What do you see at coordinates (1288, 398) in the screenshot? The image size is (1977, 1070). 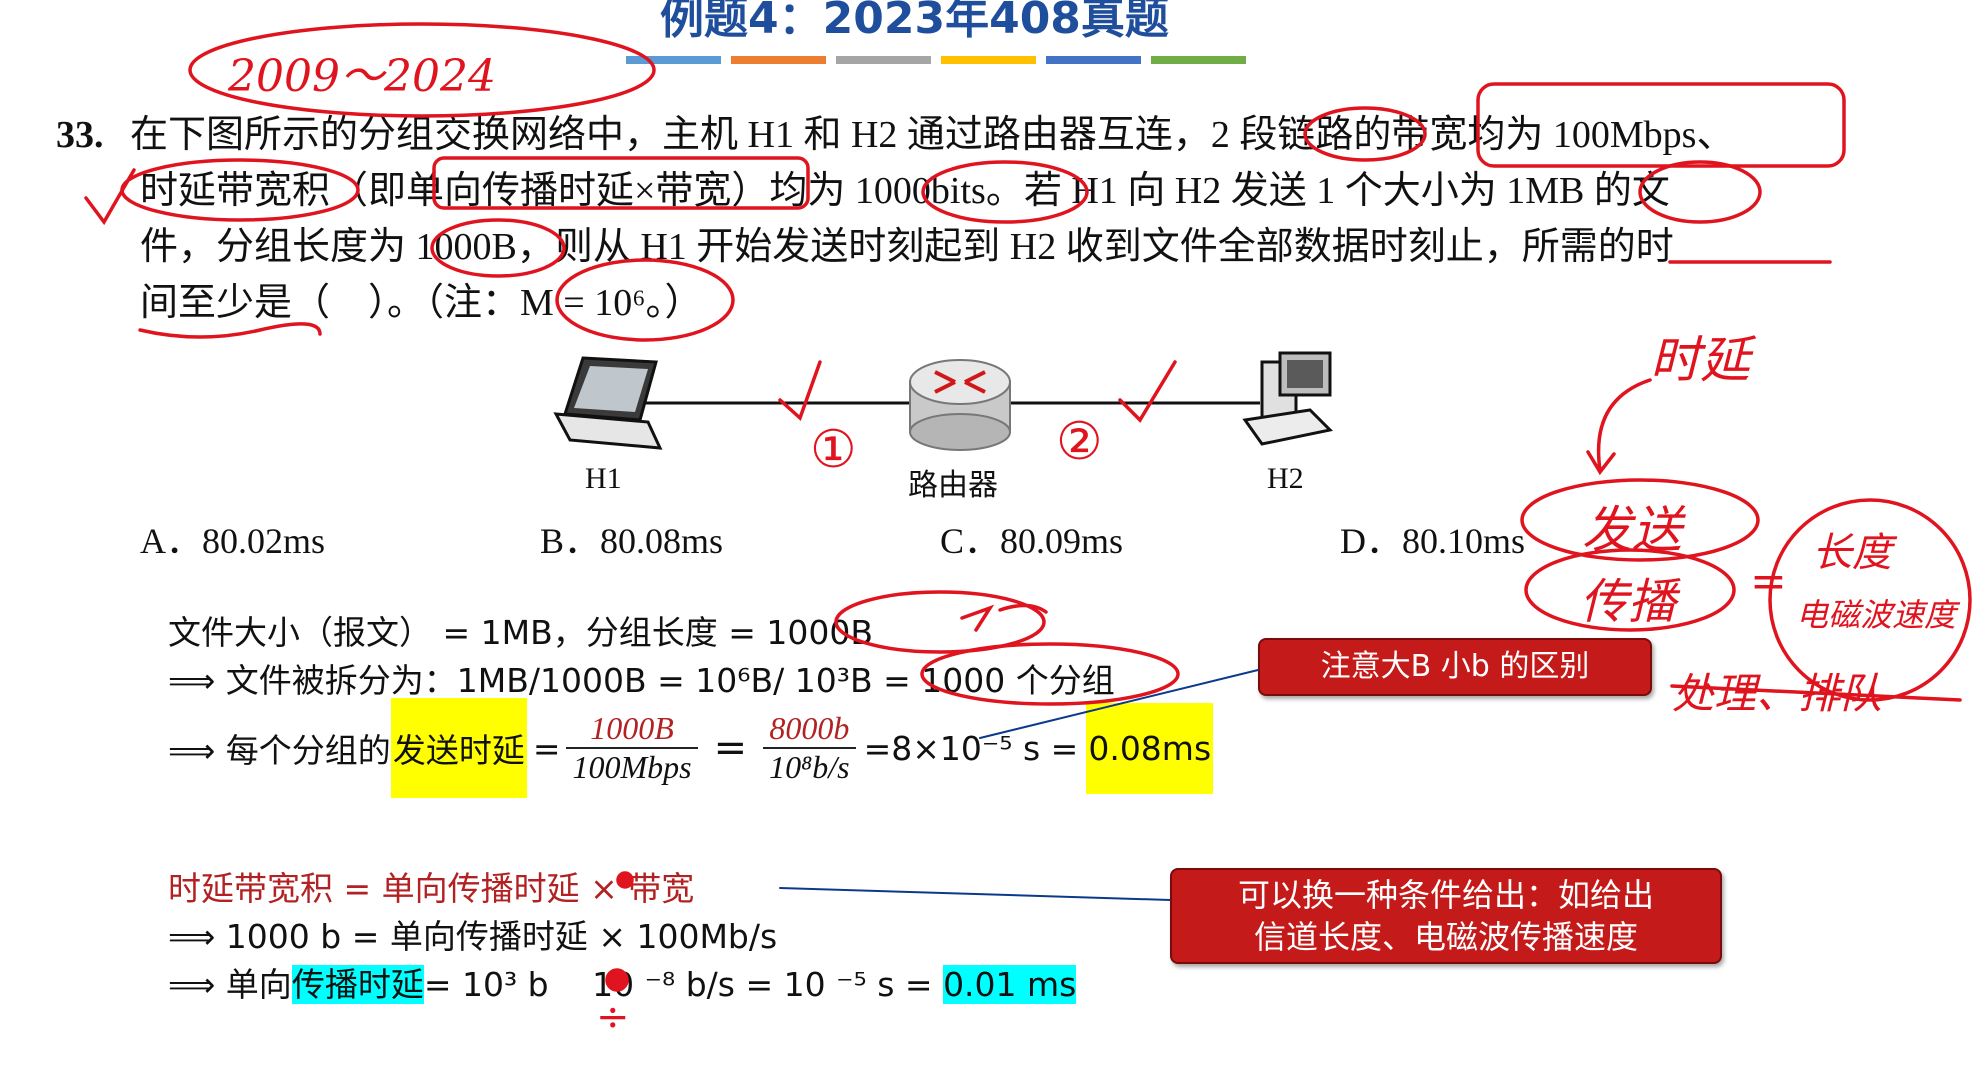 I see `desktop-icon` at bounding box center [1288, 398].